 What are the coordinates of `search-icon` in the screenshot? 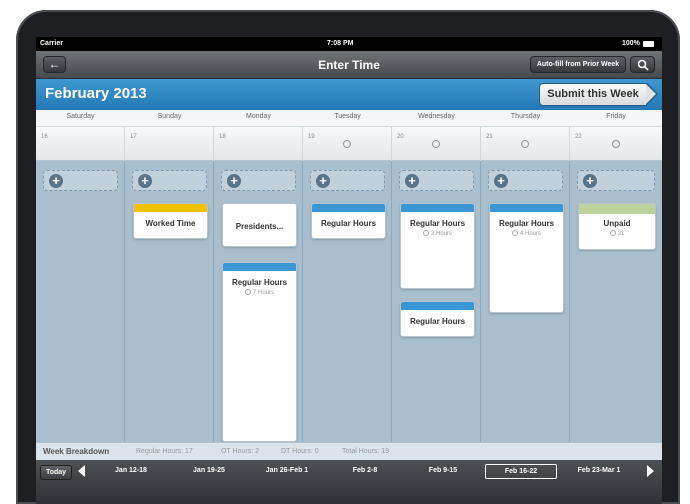 It's located at (643, 65).